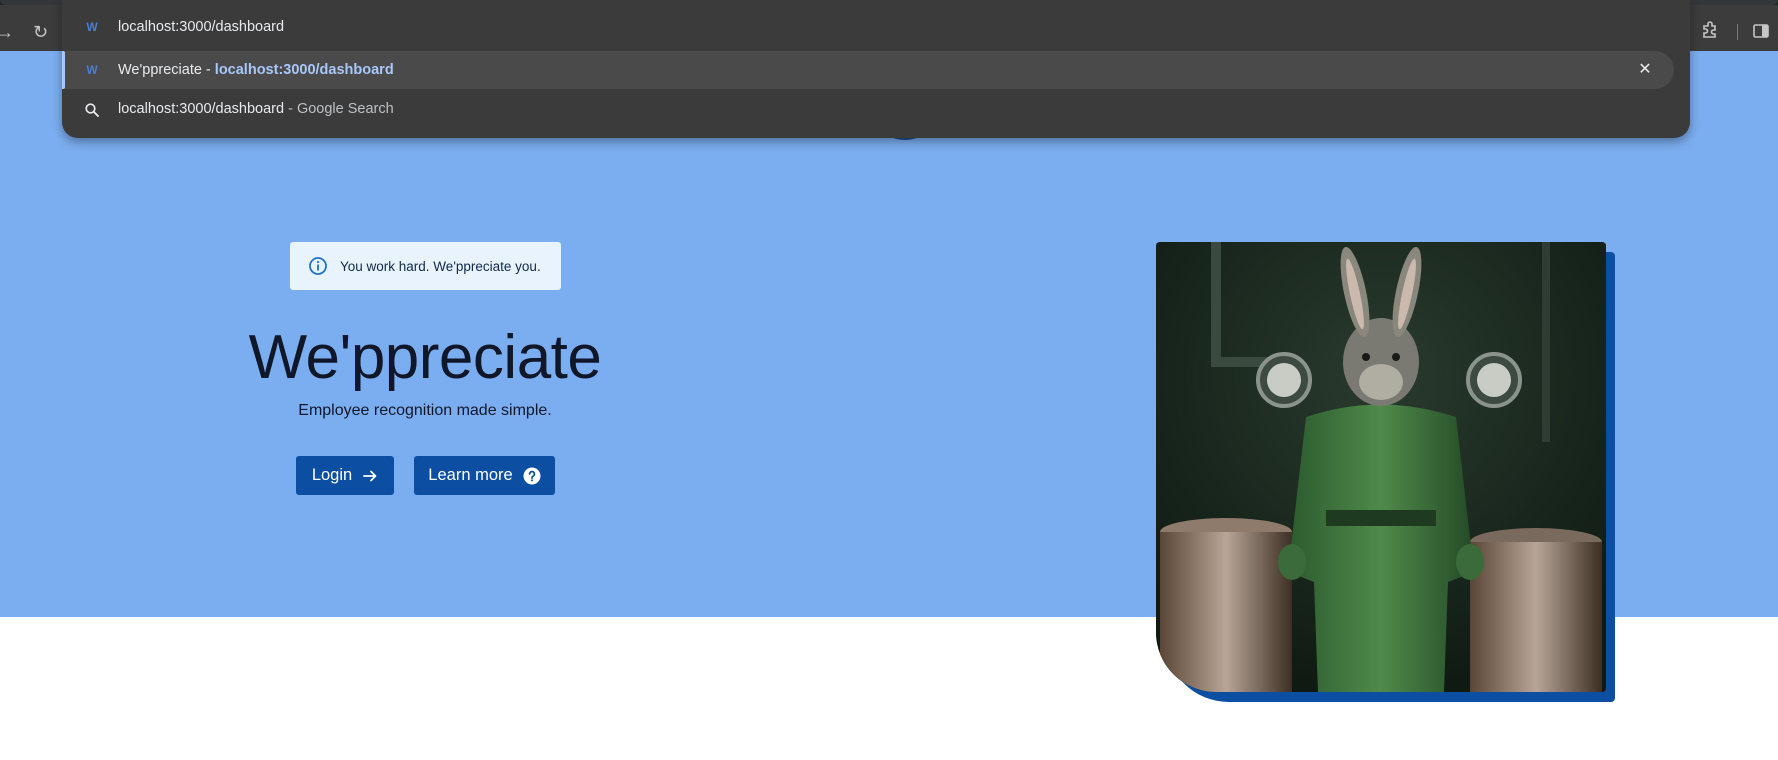  I want to click on forward-icon: →, so click(7, 32).